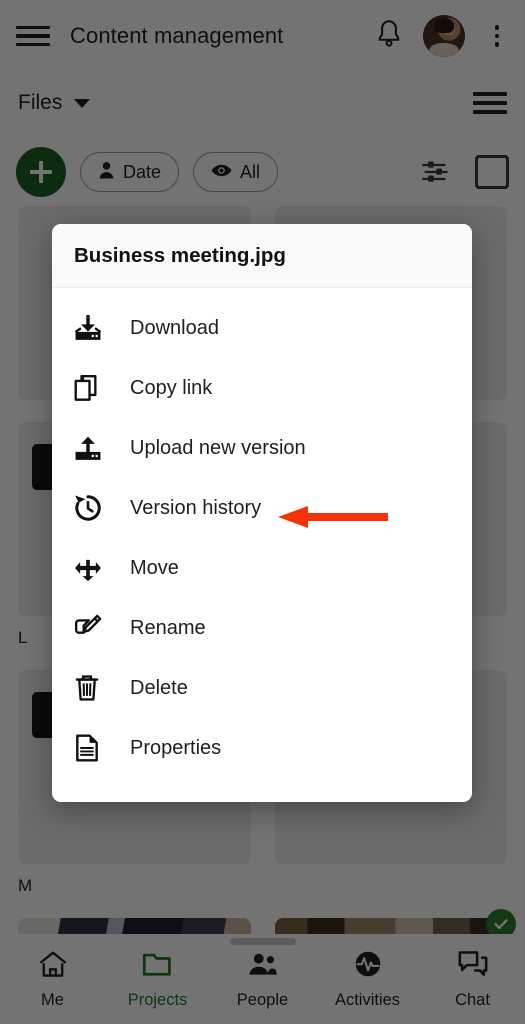  I want to click on nav-item-chat-label: Chat, so click(472, 1000).